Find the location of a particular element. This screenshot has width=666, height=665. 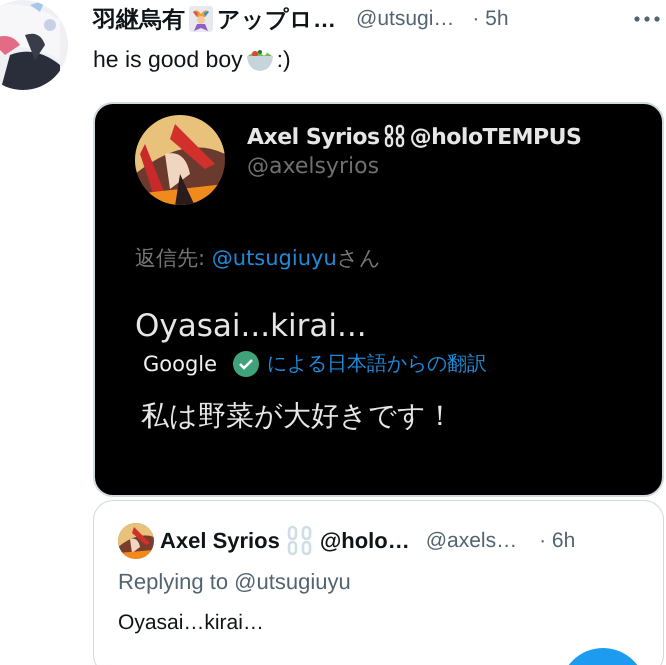

translation-link: による日本語からの翻訳 is located at coordinates (377, 363).